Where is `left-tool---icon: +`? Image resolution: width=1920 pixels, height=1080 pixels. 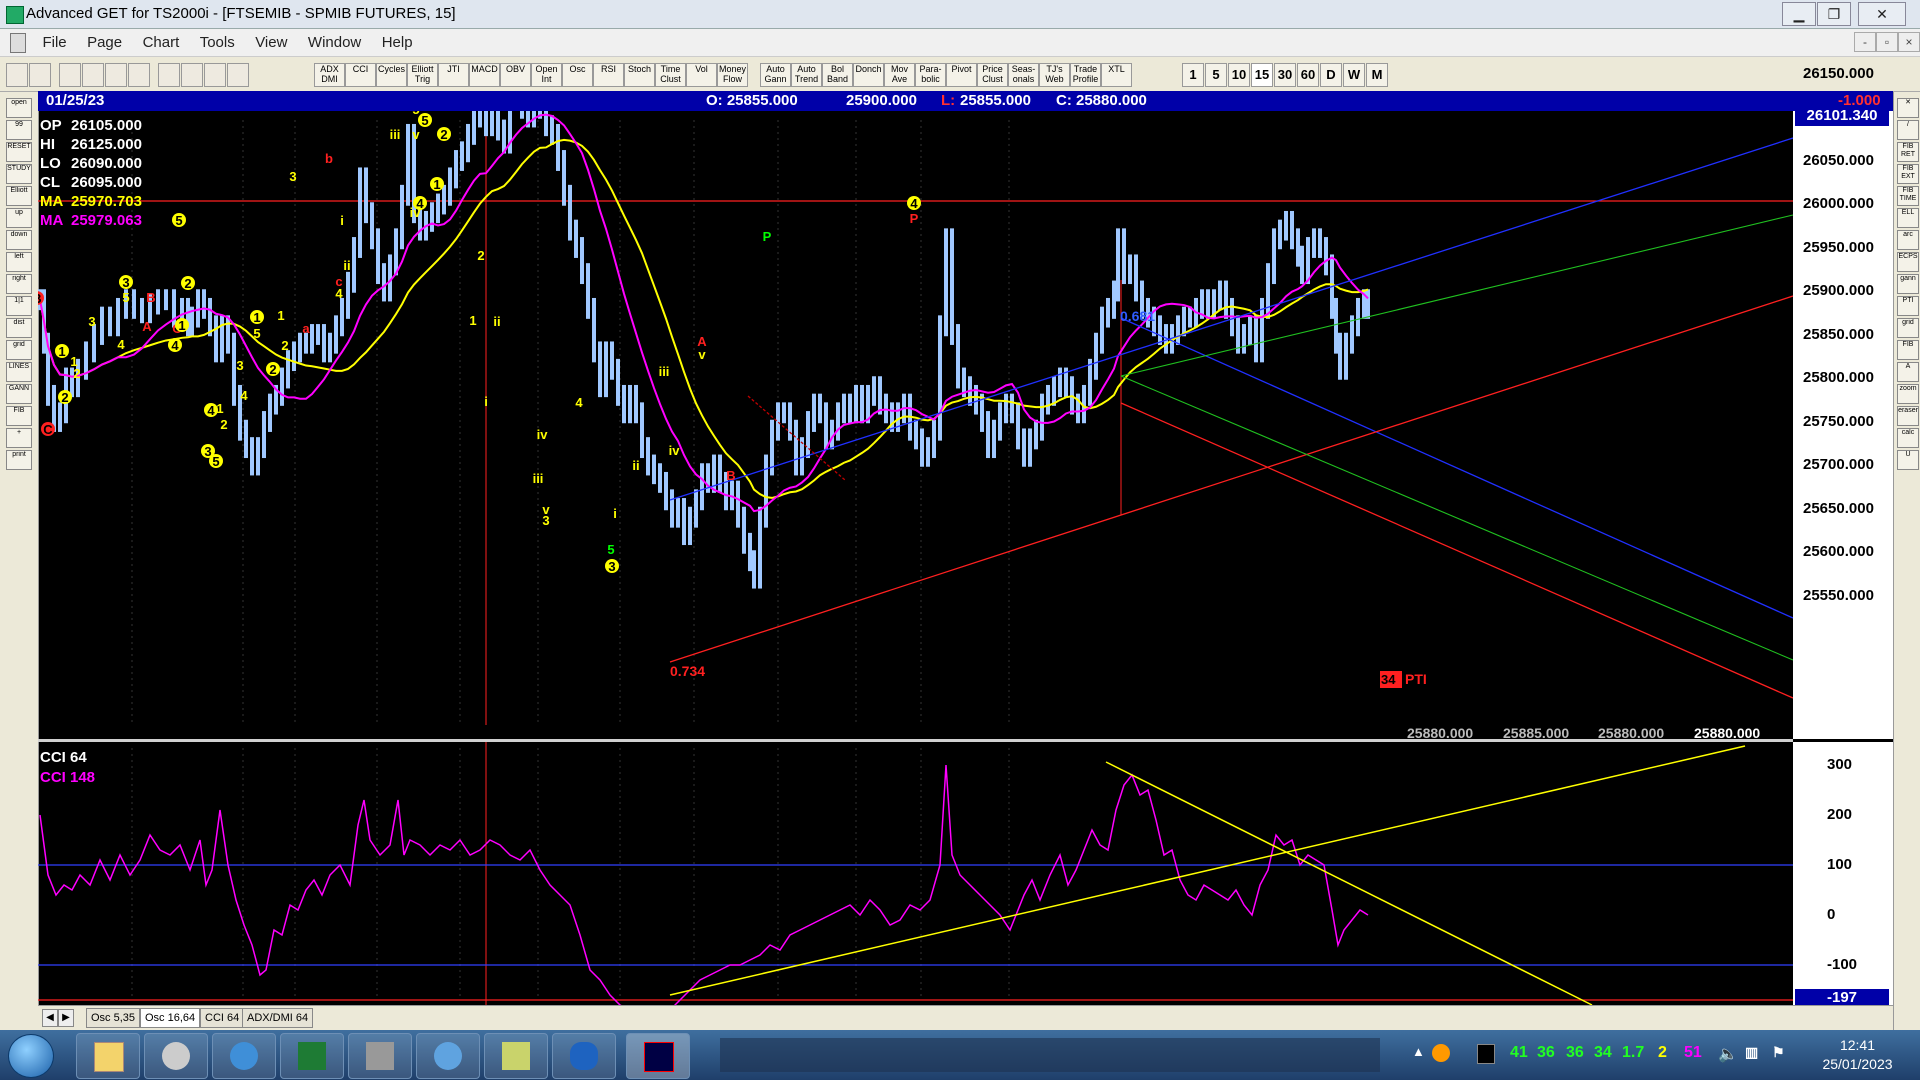
left-tool---icon: + is located at coordinates (19, 438).